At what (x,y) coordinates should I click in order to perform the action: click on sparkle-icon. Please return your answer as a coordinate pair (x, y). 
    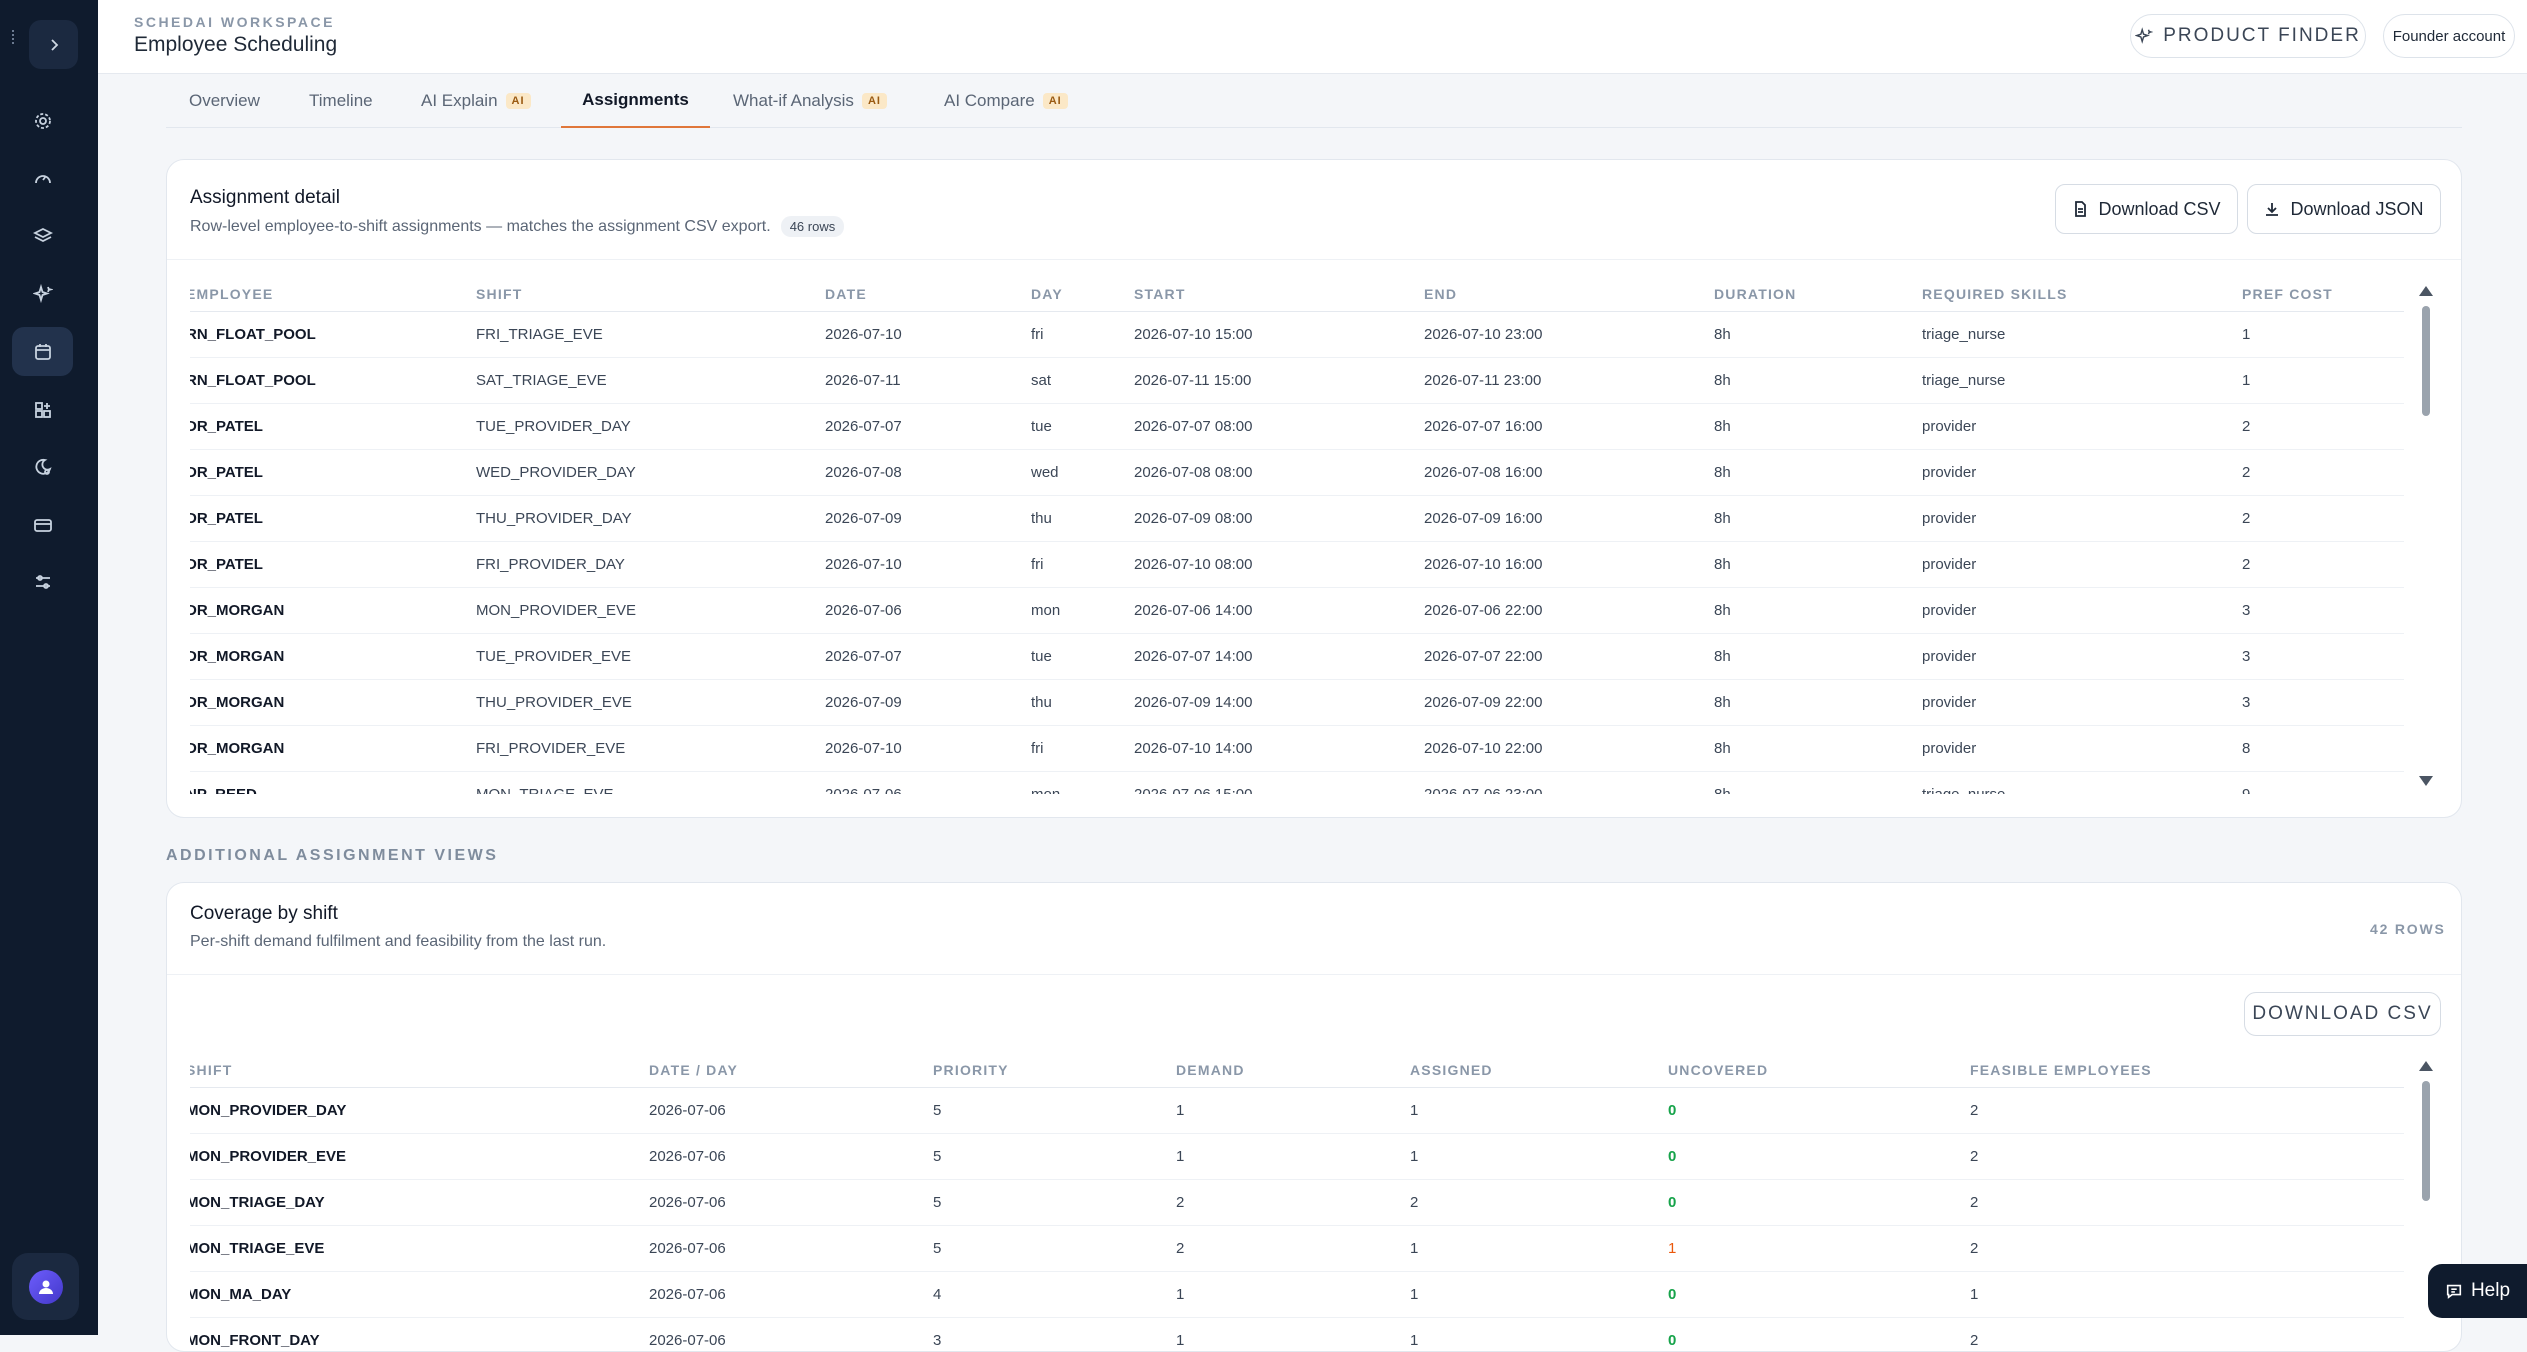
    Looking at the image, I should click on (42, 293).